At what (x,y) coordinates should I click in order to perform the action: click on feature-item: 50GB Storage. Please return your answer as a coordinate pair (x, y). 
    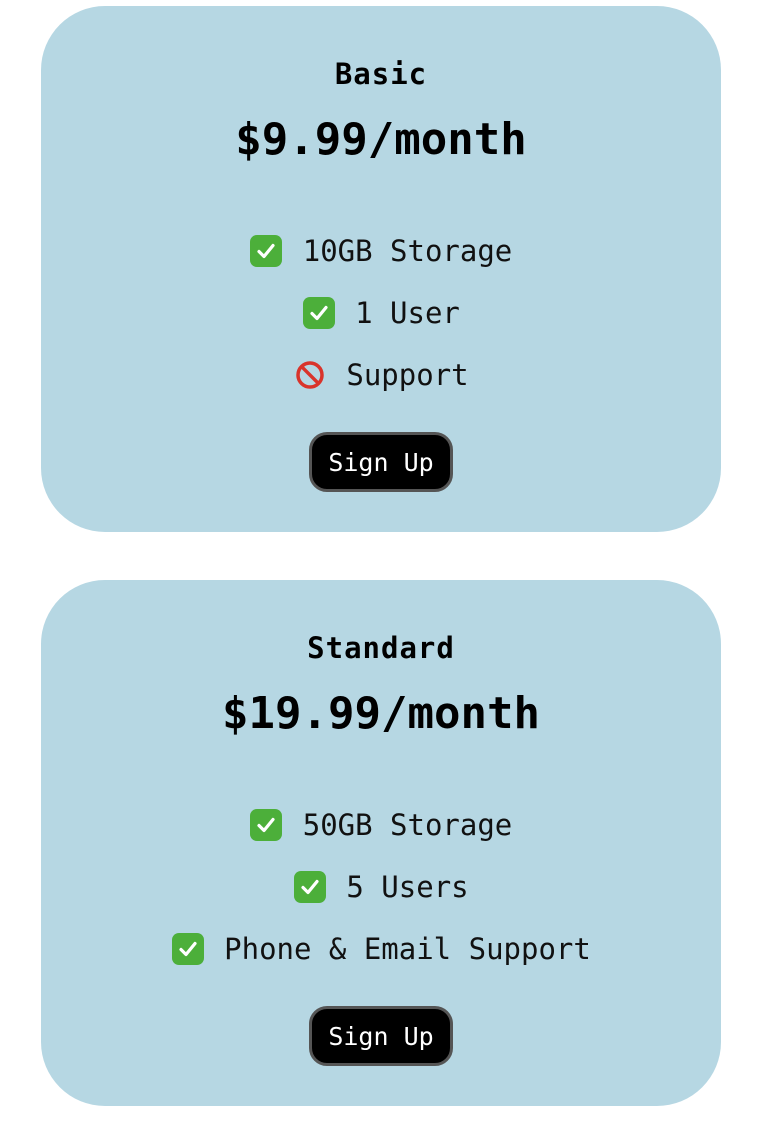
    Looking at the image, I should click on (381, 825).